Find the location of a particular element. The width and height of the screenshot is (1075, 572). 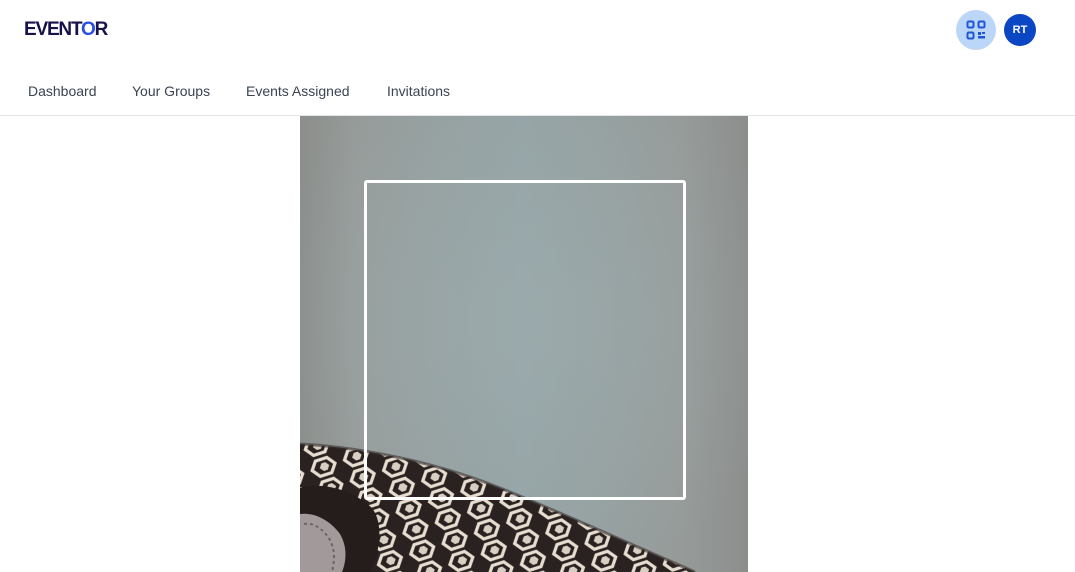

top-header: EVENTOR RT is located at coordinates (537, 31).